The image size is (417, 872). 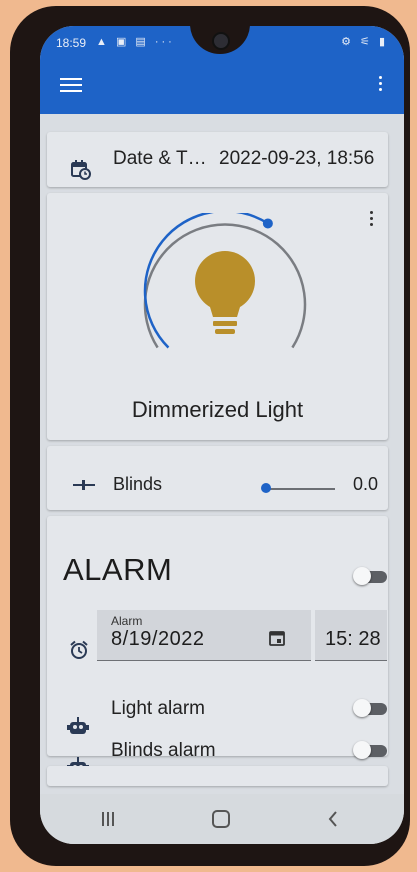 I want to click on home-icon, so click(x=224, y=819).